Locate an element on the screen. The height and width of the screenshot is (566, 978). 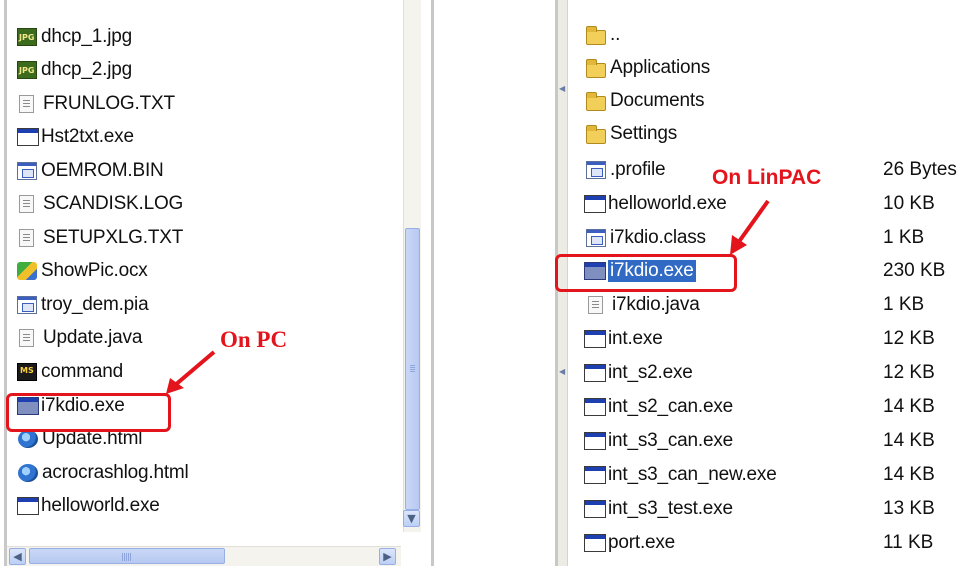
list-item: Documents is located at coordinates (768, 101).